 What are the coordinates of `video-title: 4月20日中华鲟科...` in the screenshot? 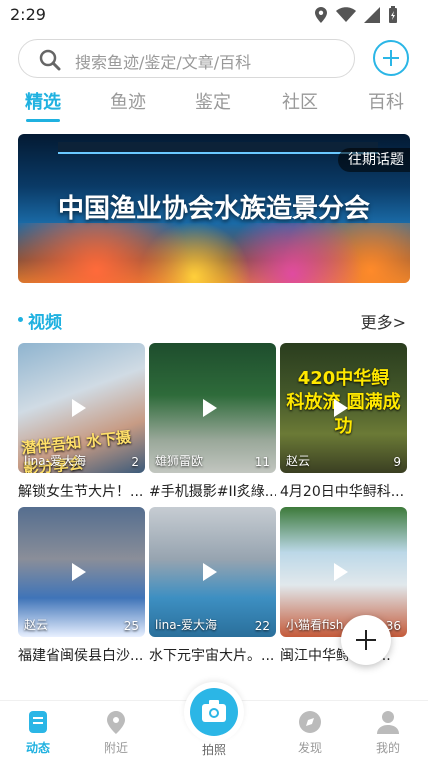 It's located at (342, 492).